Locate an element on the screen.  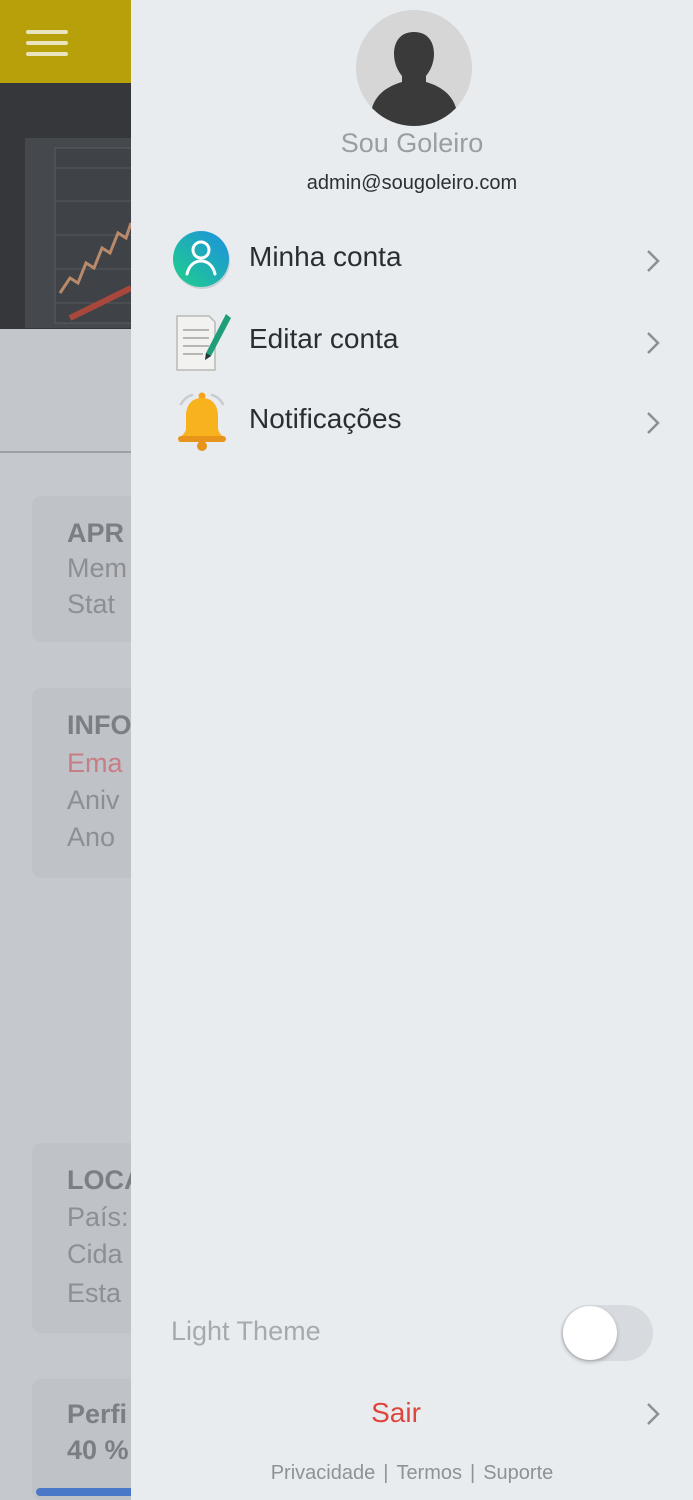
toggle-knob is located at coordinates (590, 1333).